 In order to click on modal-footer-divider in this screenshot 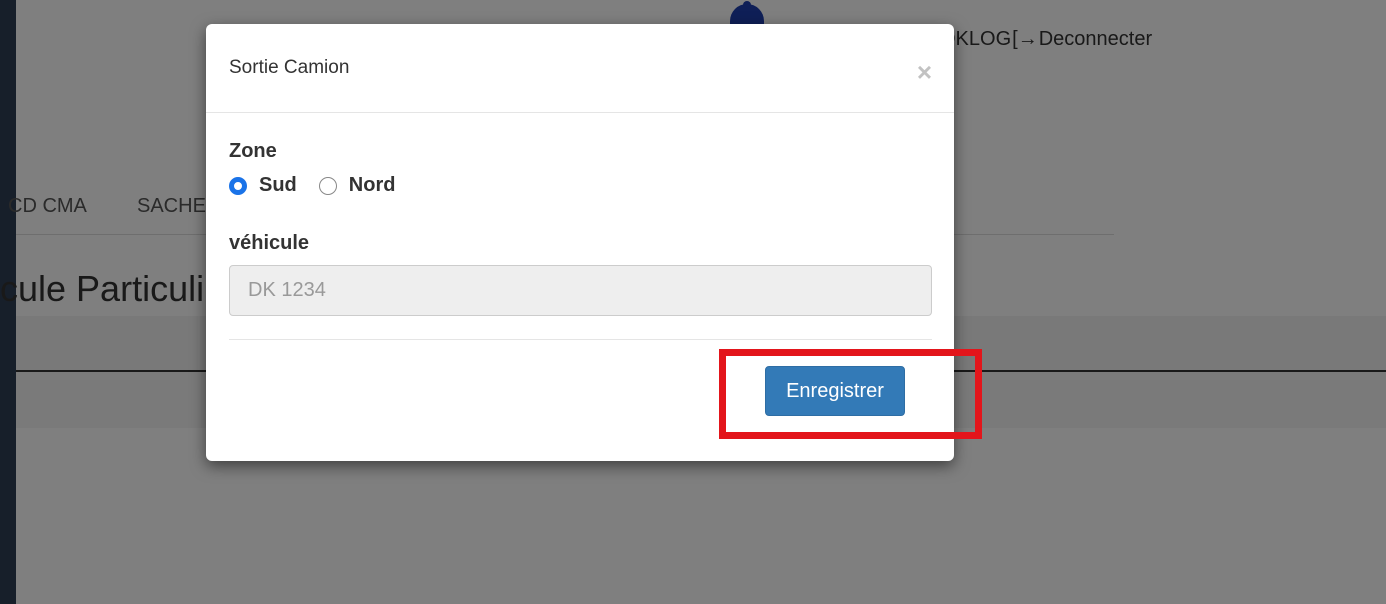, I will do `click(580, 339)`.